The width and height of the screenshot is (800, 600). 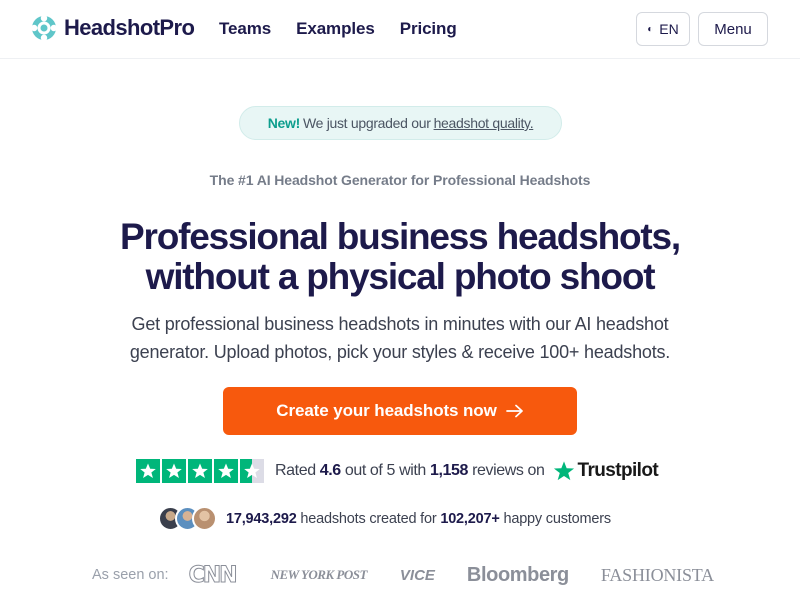 I want to click on globe-icon: ◐, so click(x=650, y=29).